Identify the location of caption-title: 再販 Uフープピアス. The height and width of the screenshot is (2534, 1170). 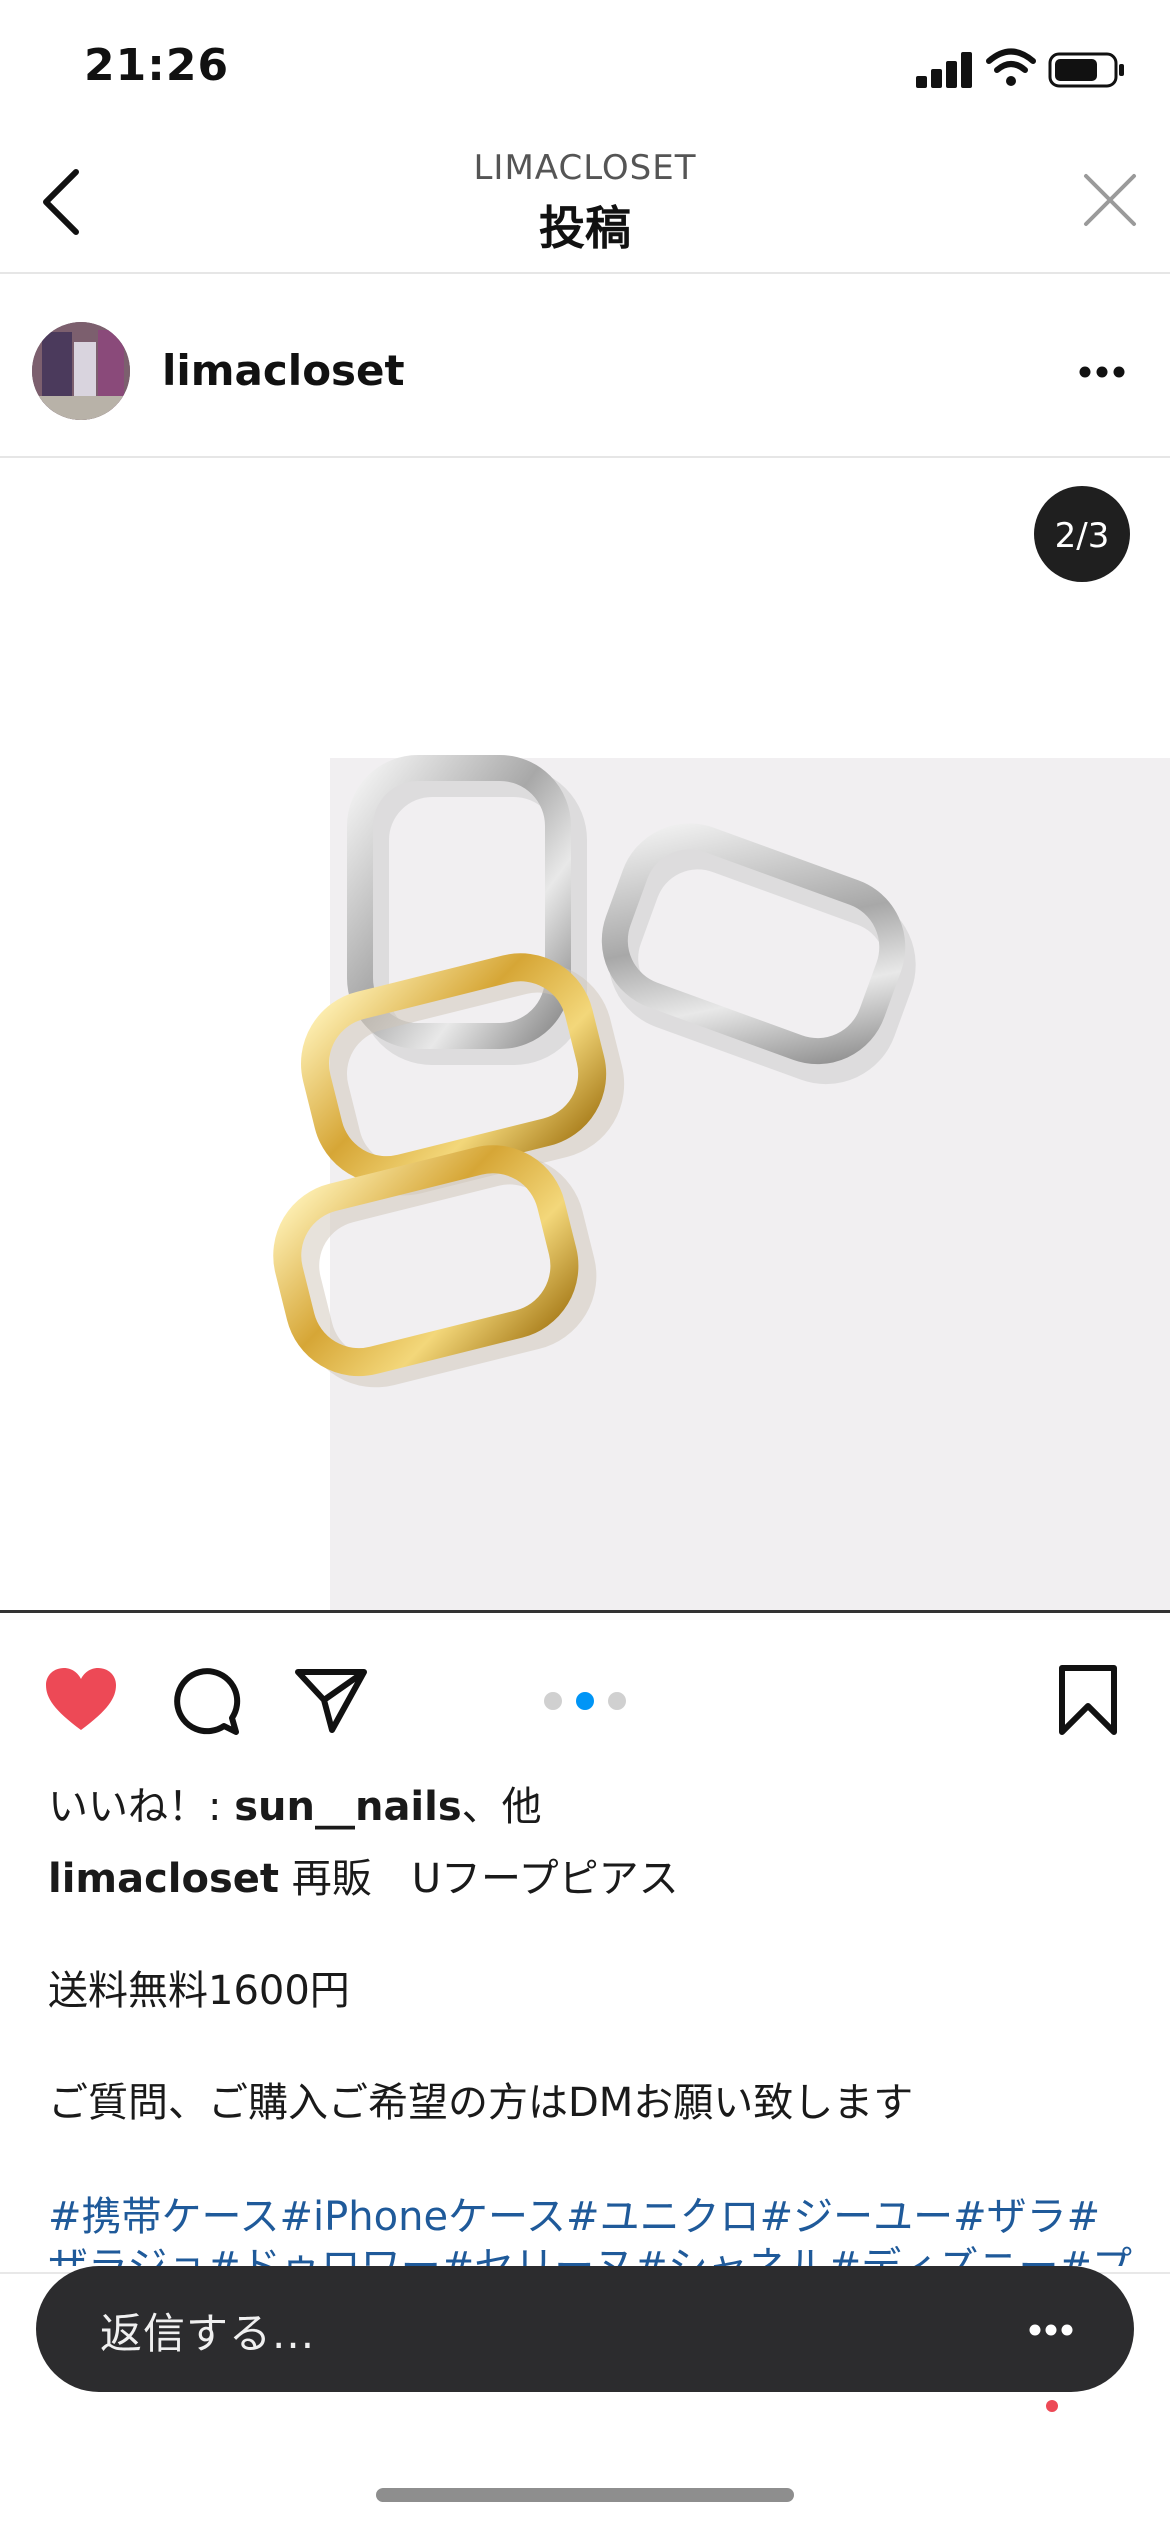
(479, 1879).